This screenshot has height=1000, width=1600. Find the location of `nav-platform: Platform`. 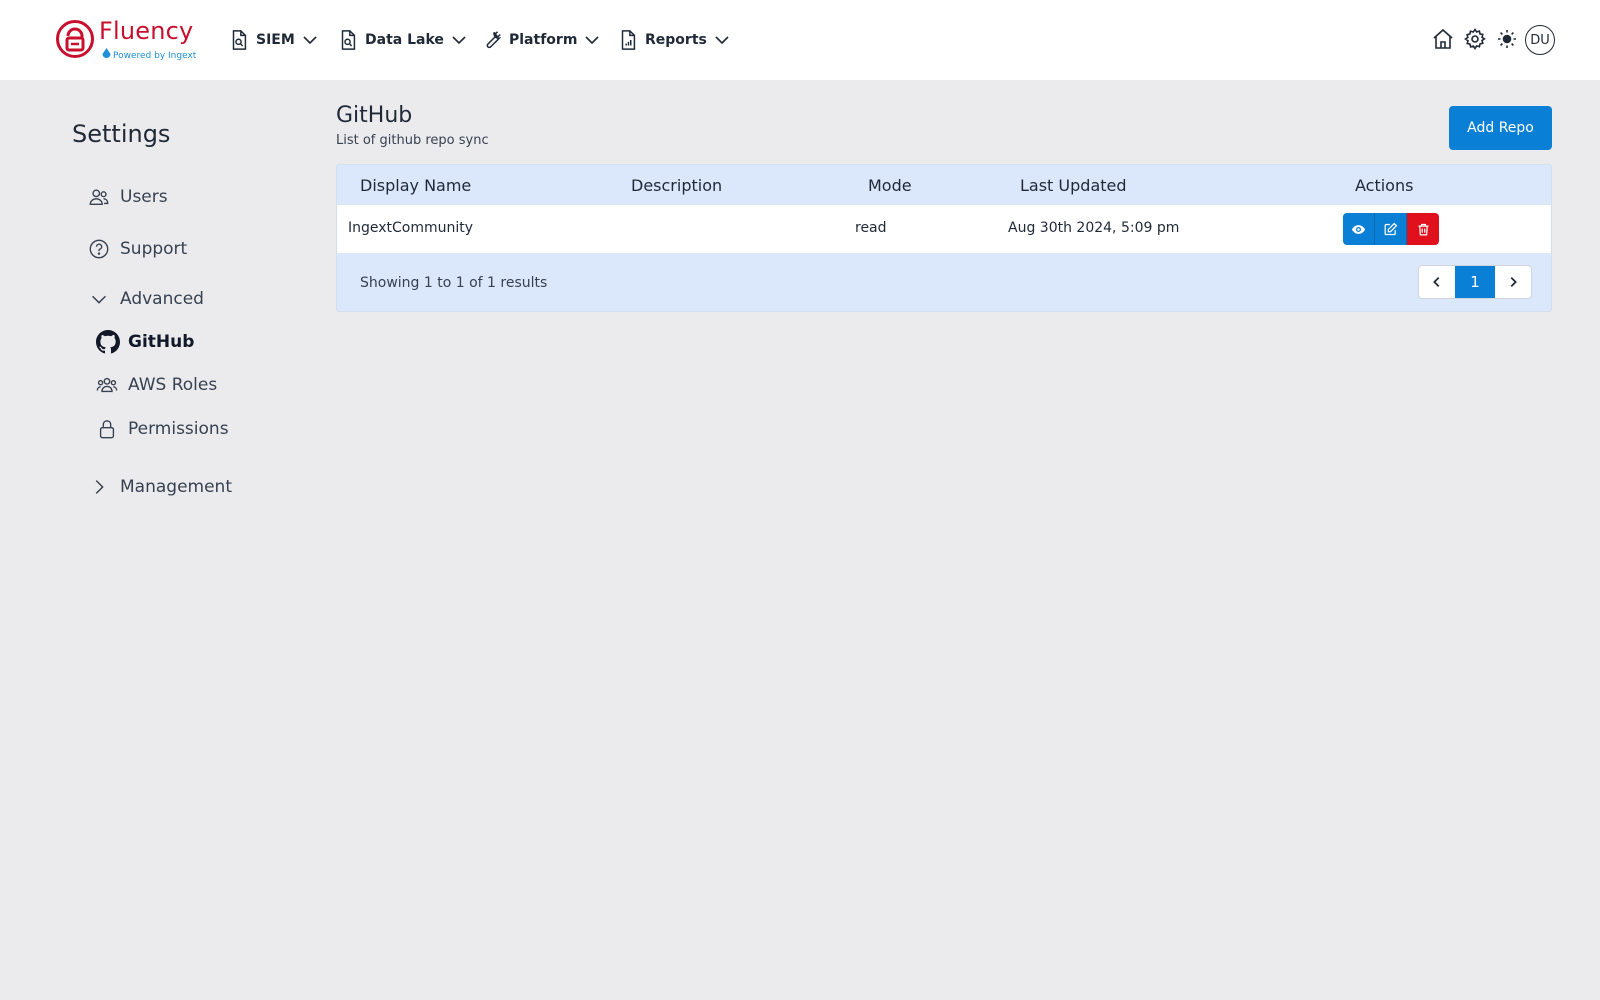

nav-platform: Platform is located at coordinates (540, 40).